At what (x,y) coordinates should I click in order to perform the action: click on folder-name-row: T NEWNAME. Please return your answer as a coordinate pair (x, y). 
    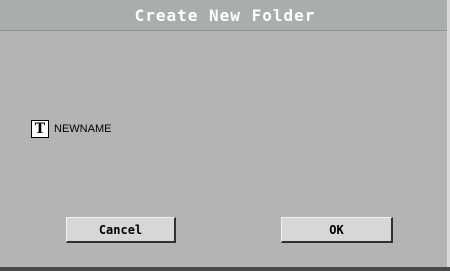
    Looking at the image, I should click on (71, 129).